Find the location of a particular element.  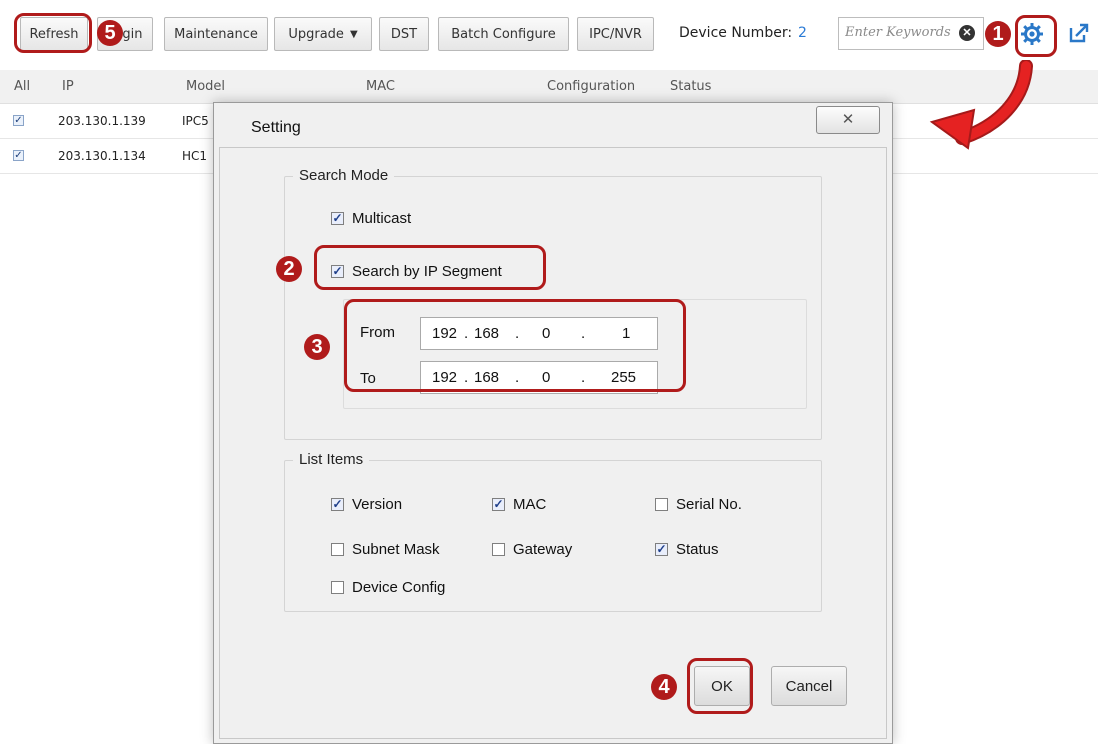

gateway-checkbox: Gateway is located at coordinates (532, 549).